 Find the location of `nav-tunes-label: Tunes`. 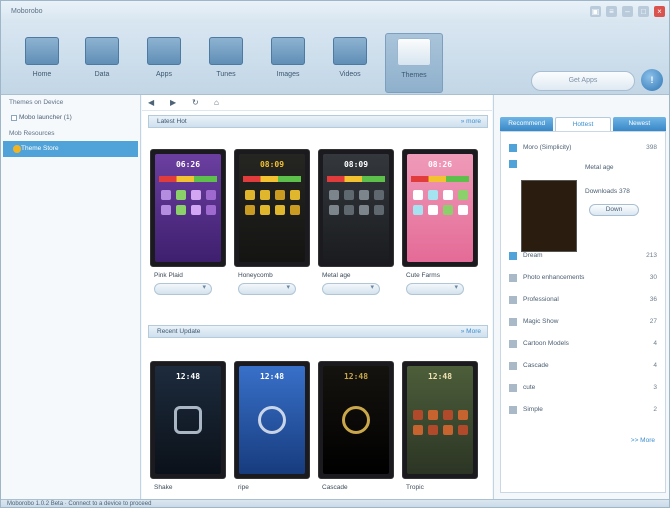

nav-tunes-label: Tunes is located at coordinates (226, 74).